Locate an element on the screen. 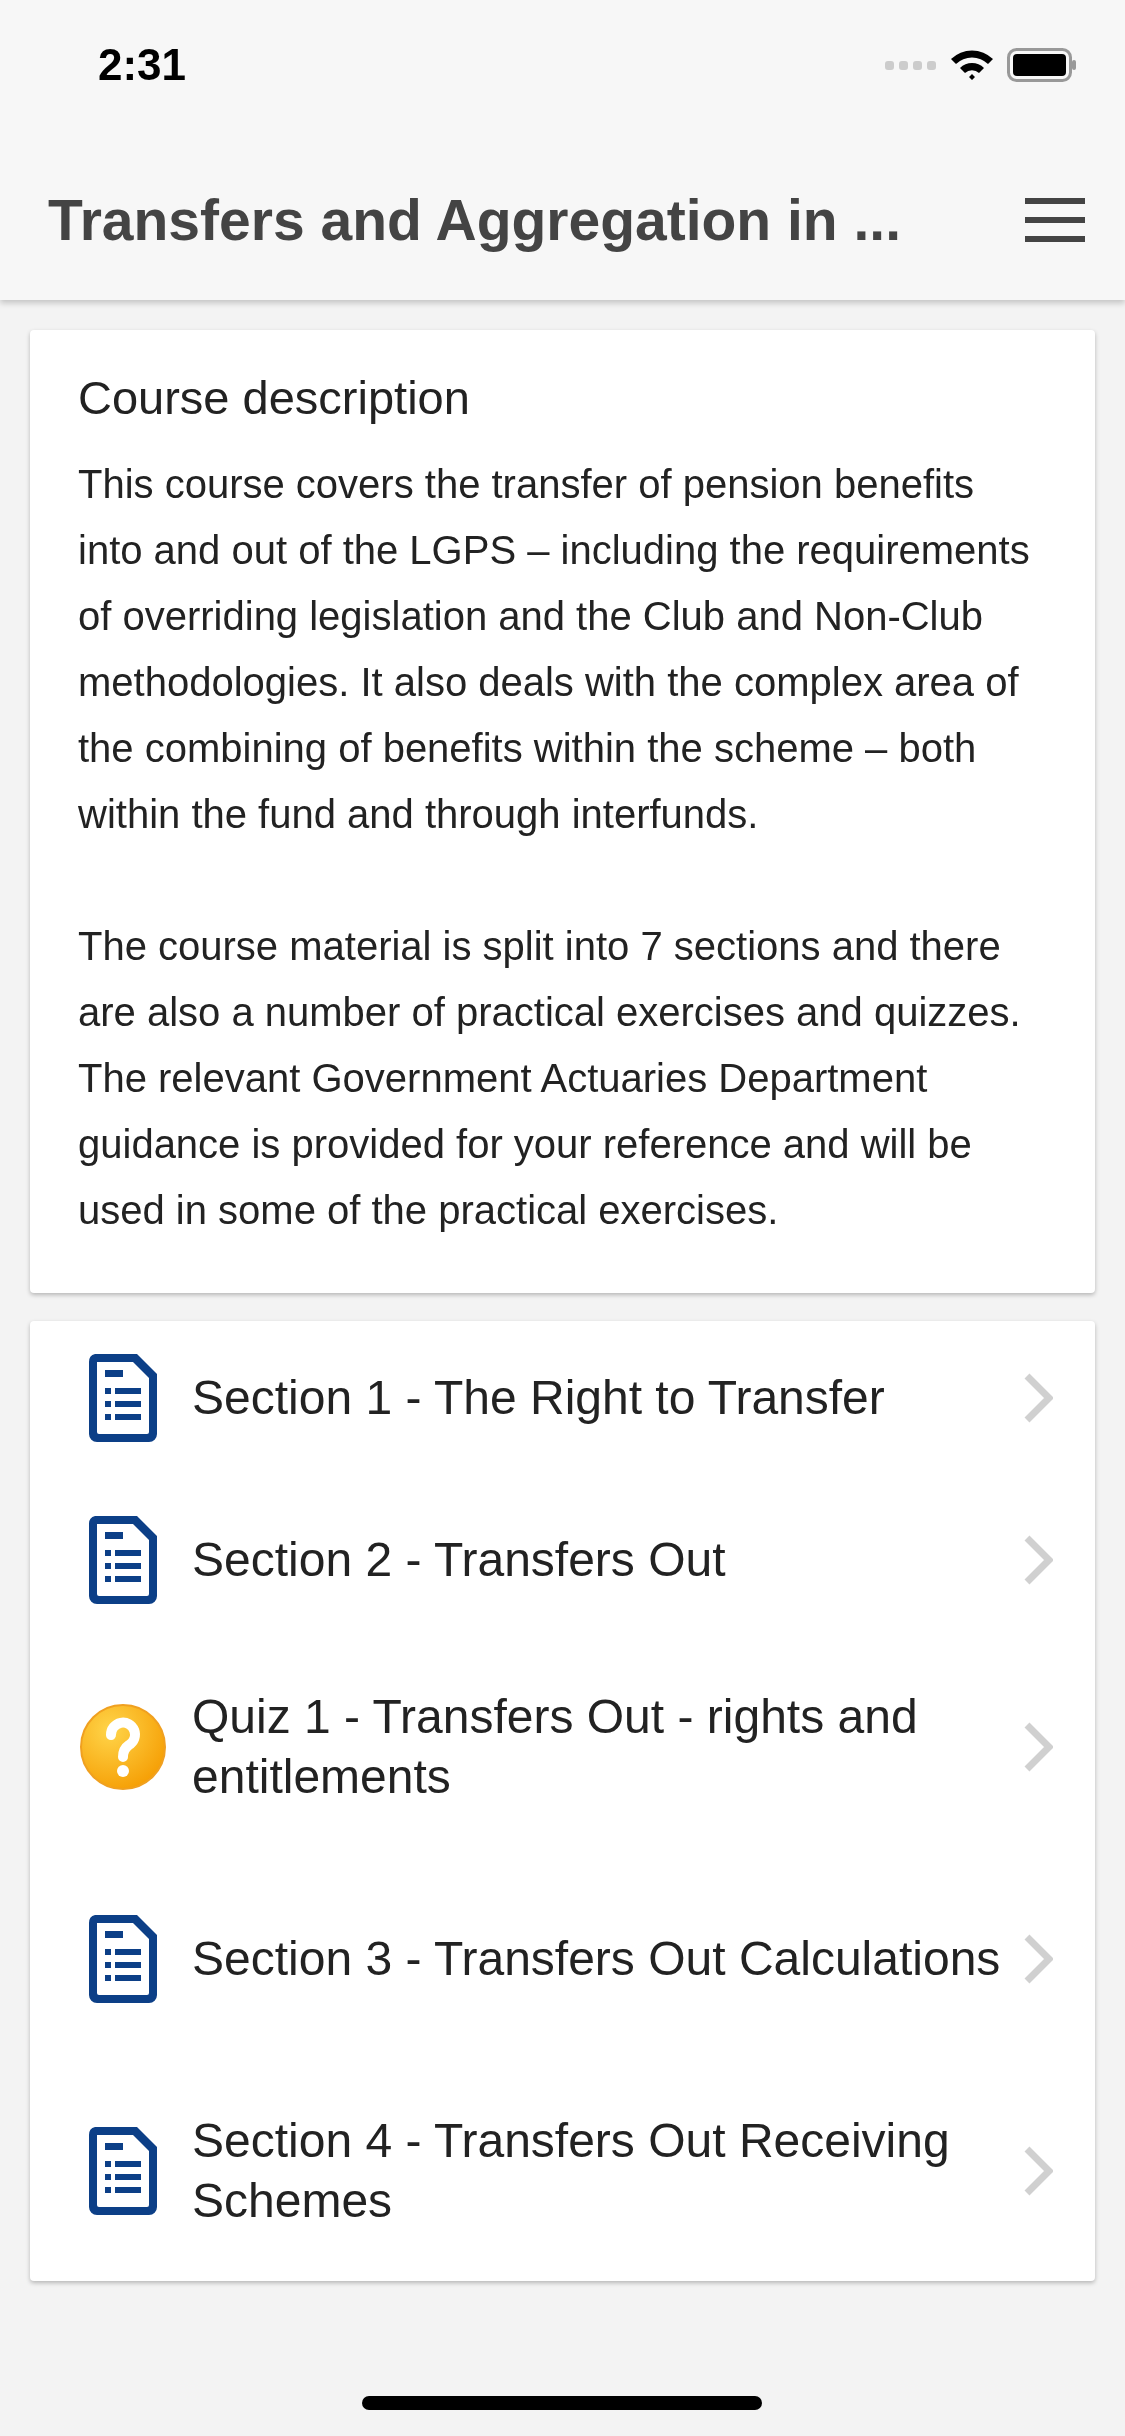 This screenshot has height=2436, width=1125. item-label: Section 4 - Transfers Out Receiving Schemes is located at coordinates (571, 2171).